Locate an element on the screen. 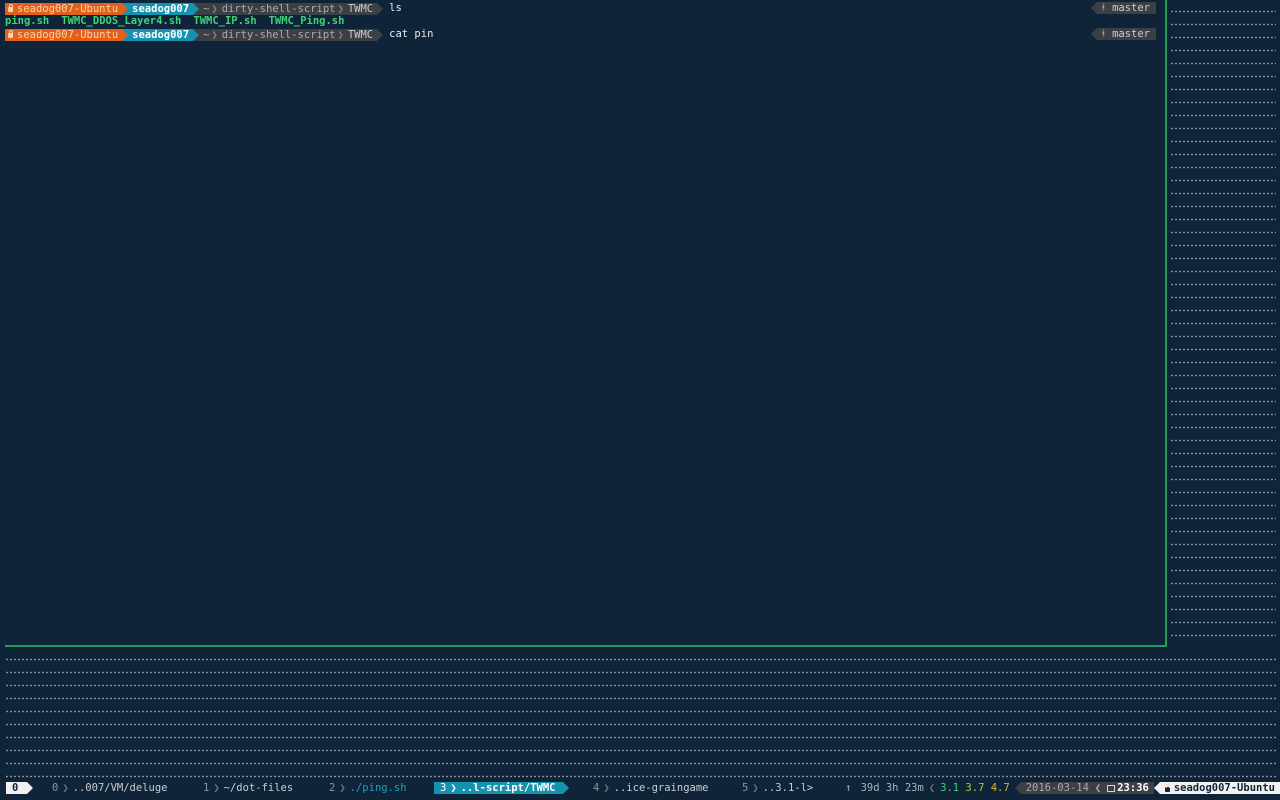 Image resolution: width=1280 pixels, height=800 pixels. file-name: TWMC_DDOS_Layer4.sh is located at coordinates (121, 21).